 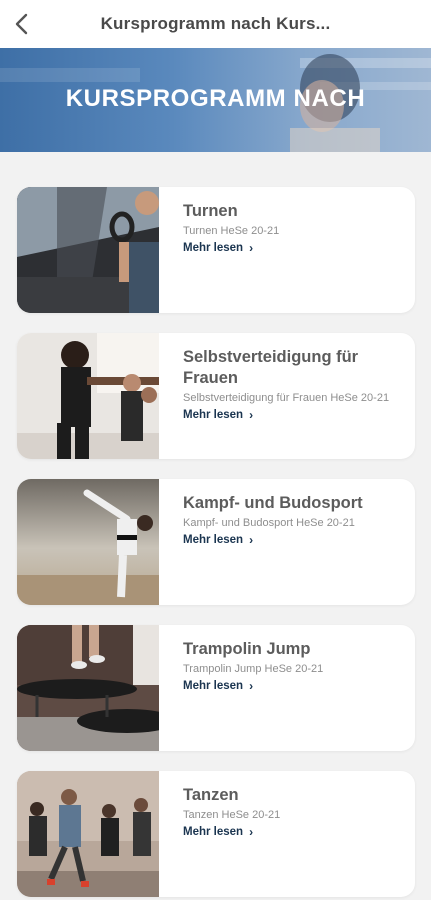 I want to click on course-subtitle: Tanzen HeSe 20-21, so click(x=232, y=815).